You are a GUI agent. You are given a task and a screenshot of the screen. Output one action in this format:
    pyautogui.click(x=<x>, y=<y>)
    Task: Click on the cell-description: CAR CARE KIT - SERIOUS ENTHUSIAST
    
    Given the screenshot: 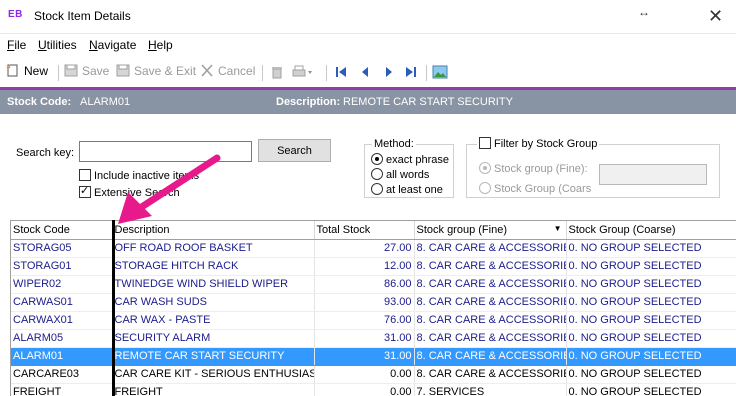 What is the action you would take?
    pyautogui.click(x=213, y=374)
    